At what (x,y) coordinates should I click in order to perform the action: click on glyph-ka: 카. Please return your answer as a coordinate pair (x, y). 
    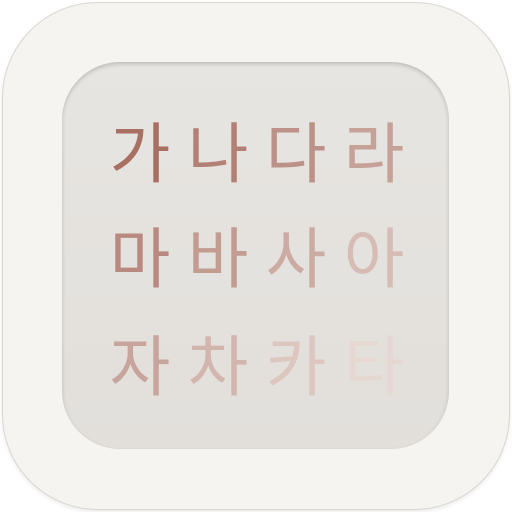
    Looking at the image, I should click on (296, 367).